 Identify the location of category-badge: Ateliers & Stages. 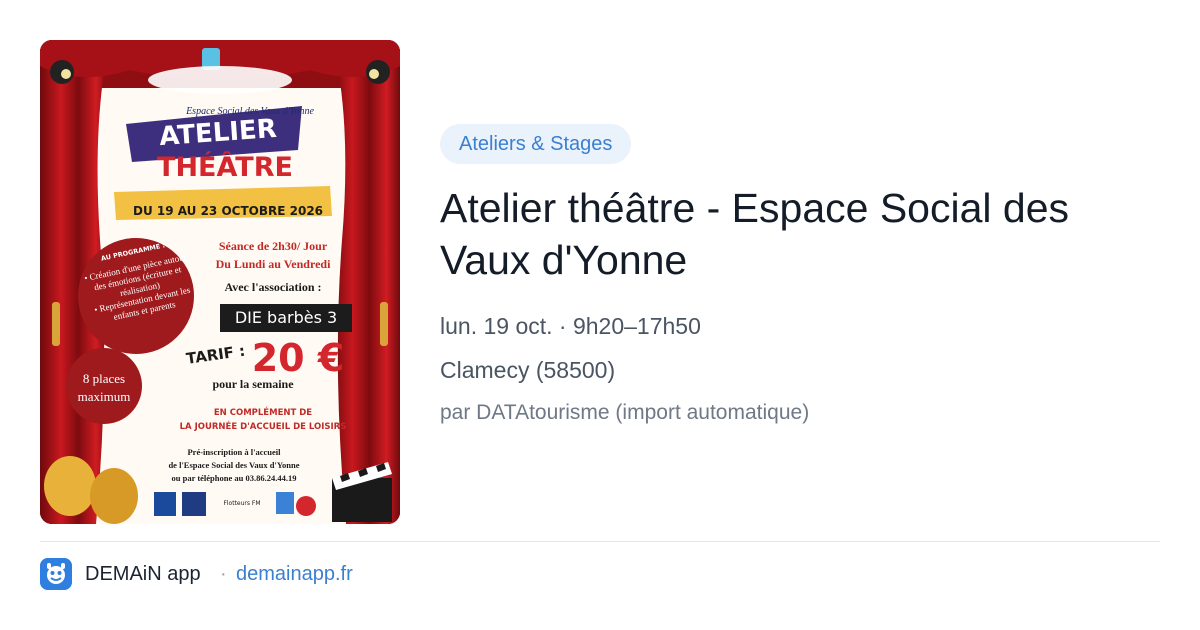
(536, 144).